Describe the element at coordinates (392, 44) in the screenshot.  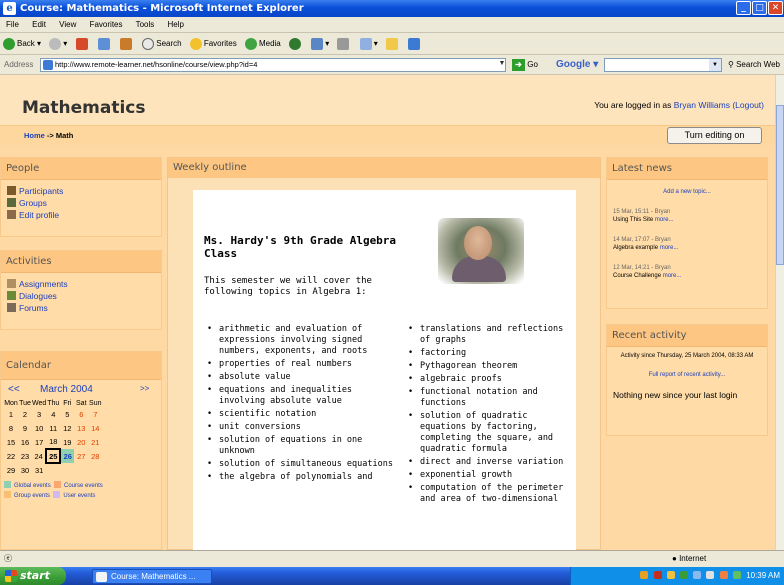
I see `folder-button` at that location.